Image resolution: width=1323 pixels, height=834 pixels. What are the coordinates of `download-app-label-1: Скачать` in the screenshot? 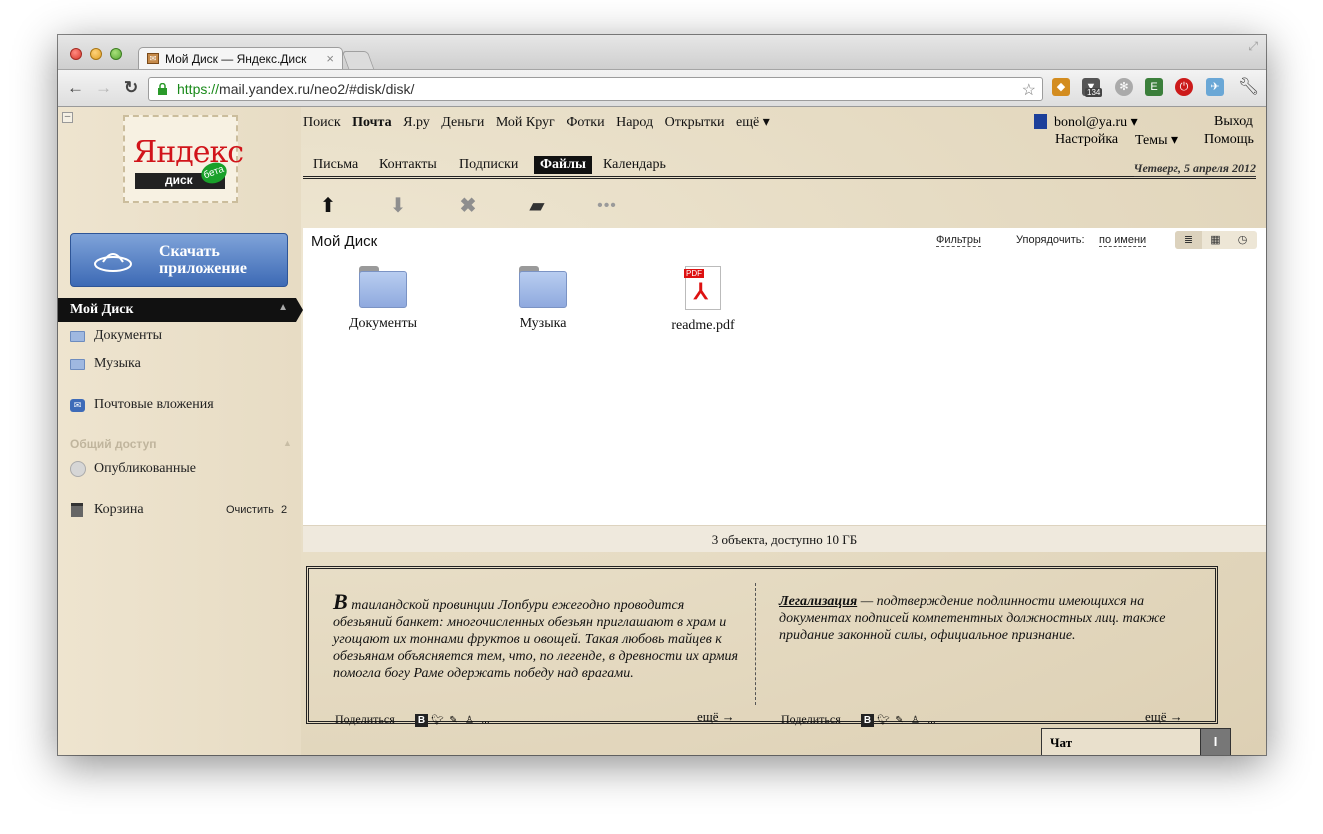 It's located at (189, 251).